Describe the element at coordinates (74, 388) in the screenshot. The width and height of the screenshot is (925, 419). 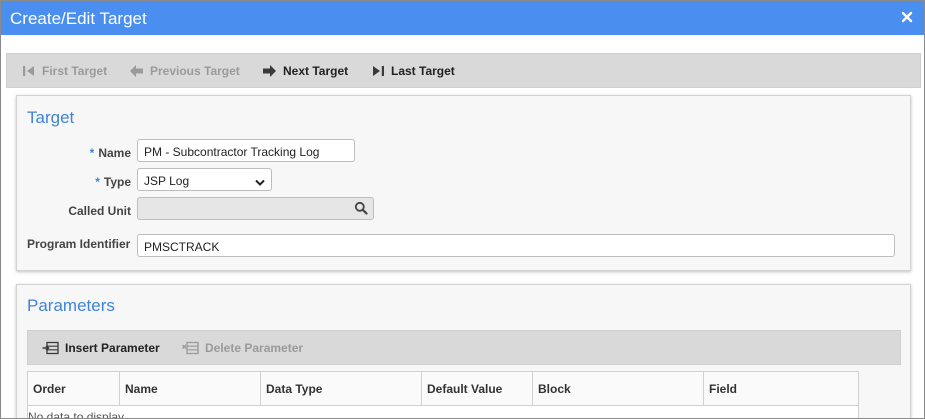
I see `column-header-order: Order` at that location.